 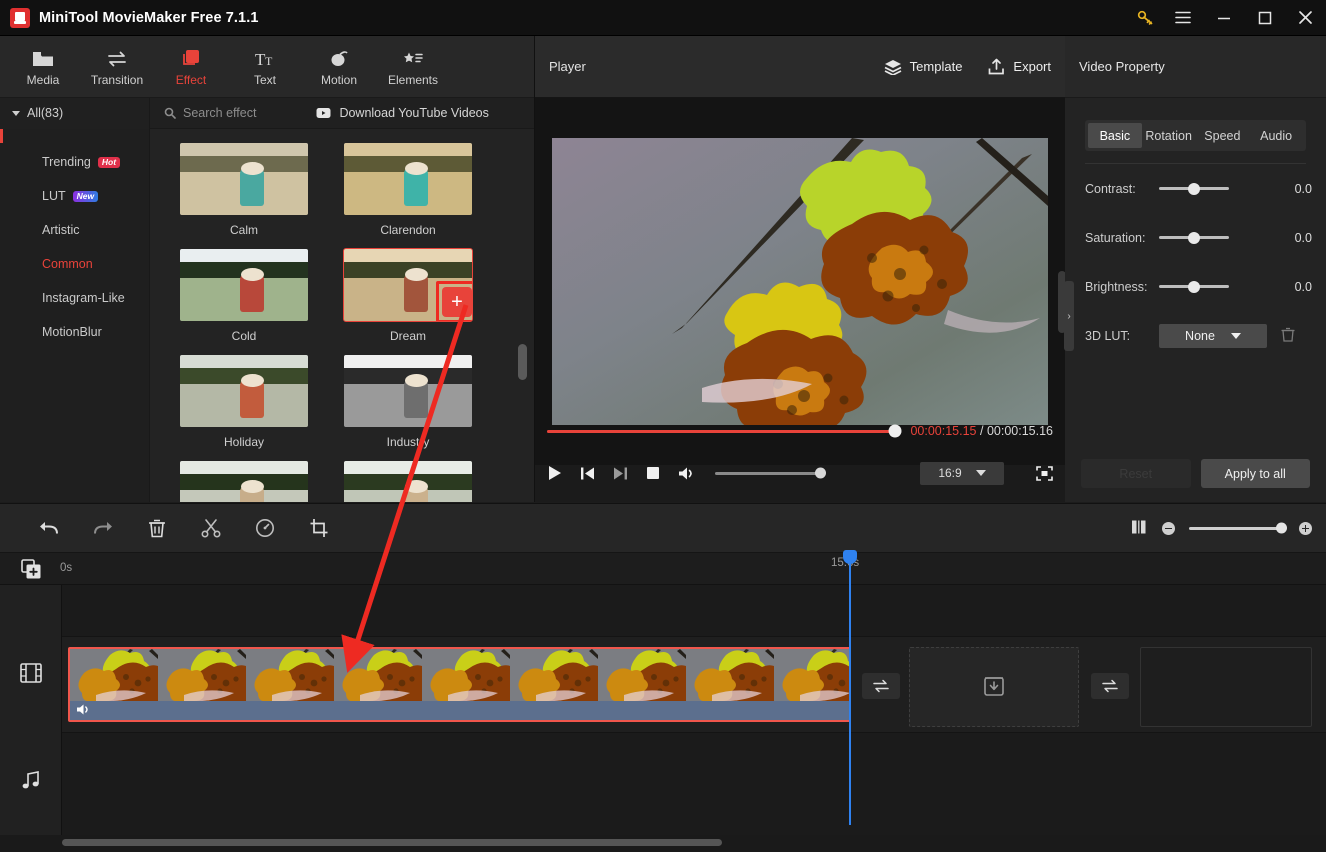 I want to click on video-clip, so click(x=459, y=684).